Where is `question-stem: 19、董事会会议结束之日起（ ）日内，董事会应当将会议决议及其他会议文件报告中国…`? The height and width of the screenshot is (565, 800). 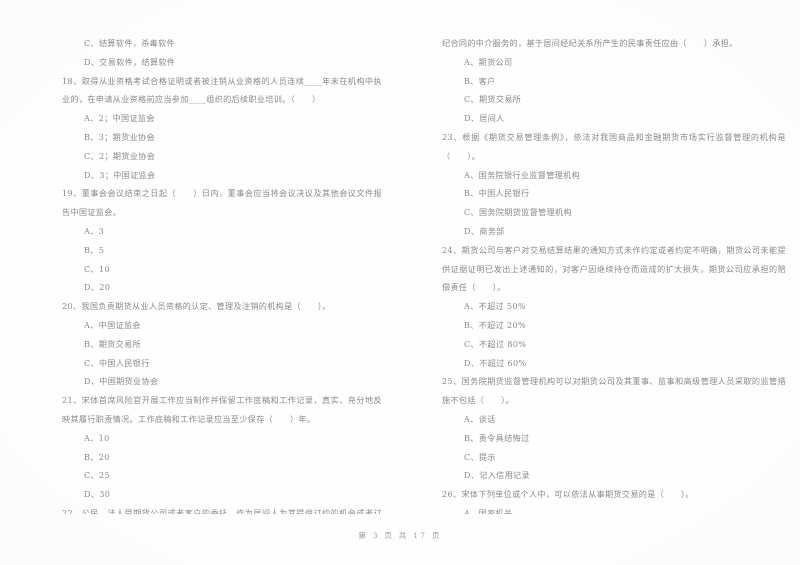 question-stem: 19、董事会会议结束之日起（ ）日内，董事会应当将会议决议及其他会议文件报告中国… is located at coordinates (222, 203).